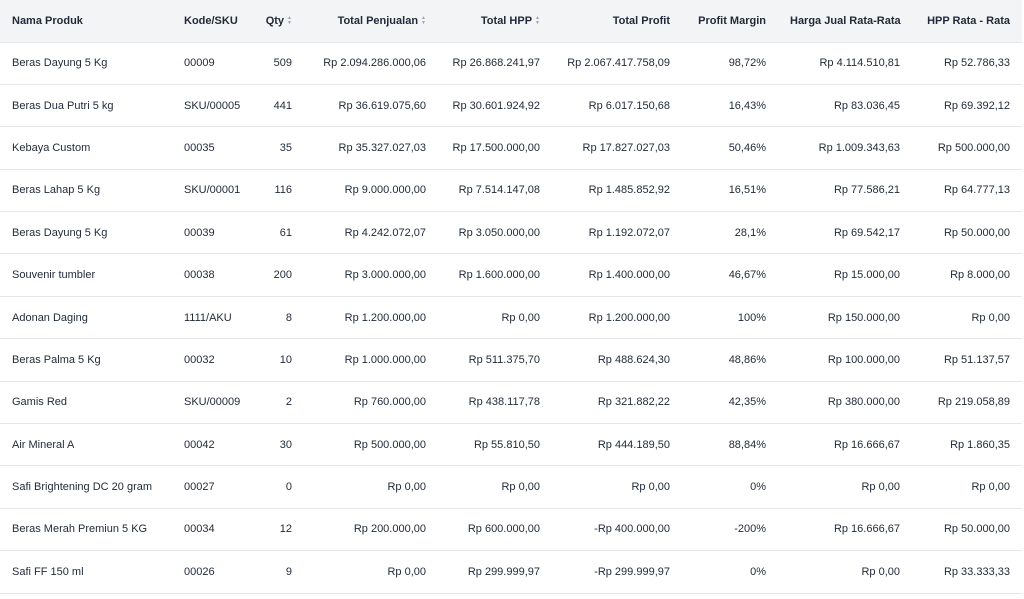 The height and width of the screenshot is (599, 1024). I want to click on cell-total-profit: Rp 1.200.000,00, so click(629, 317).